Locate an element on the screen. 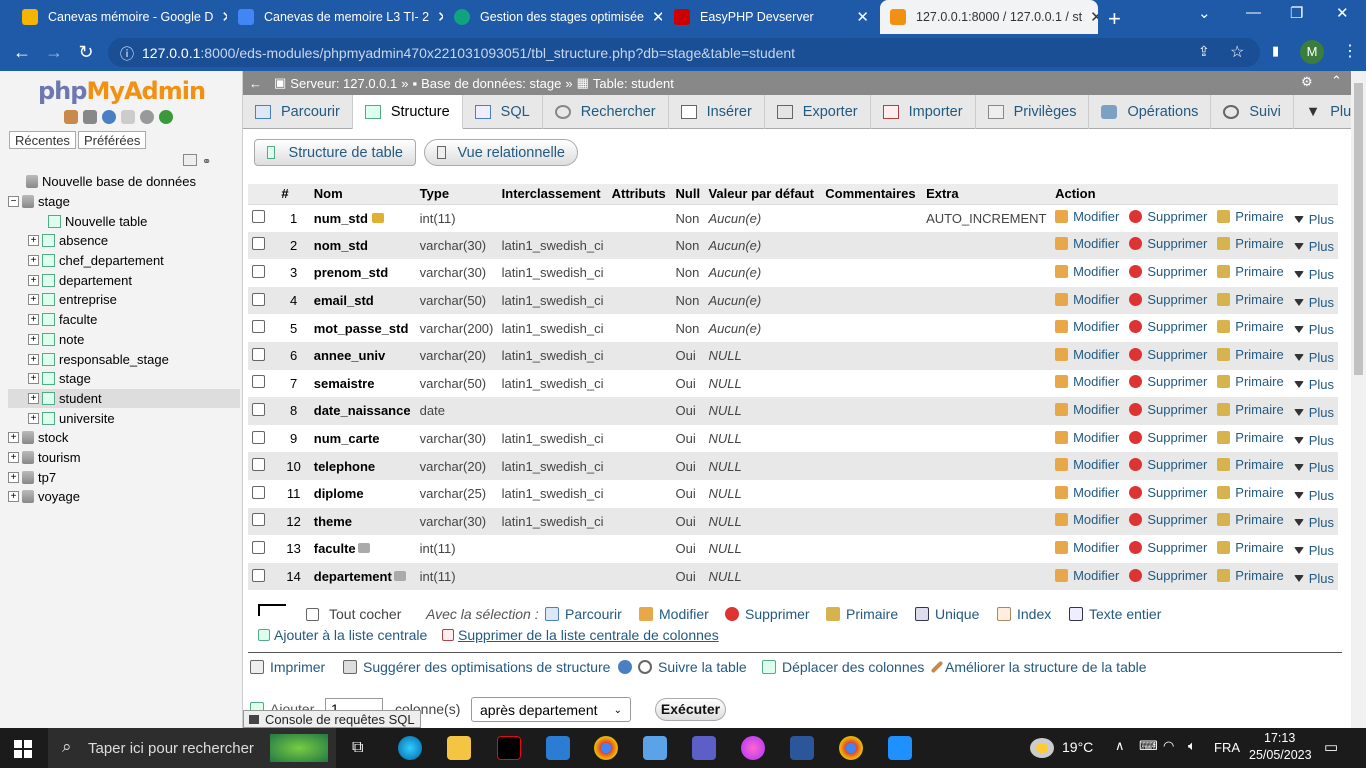  restore-icon: ❐ is located at coordinates (1296, 13).